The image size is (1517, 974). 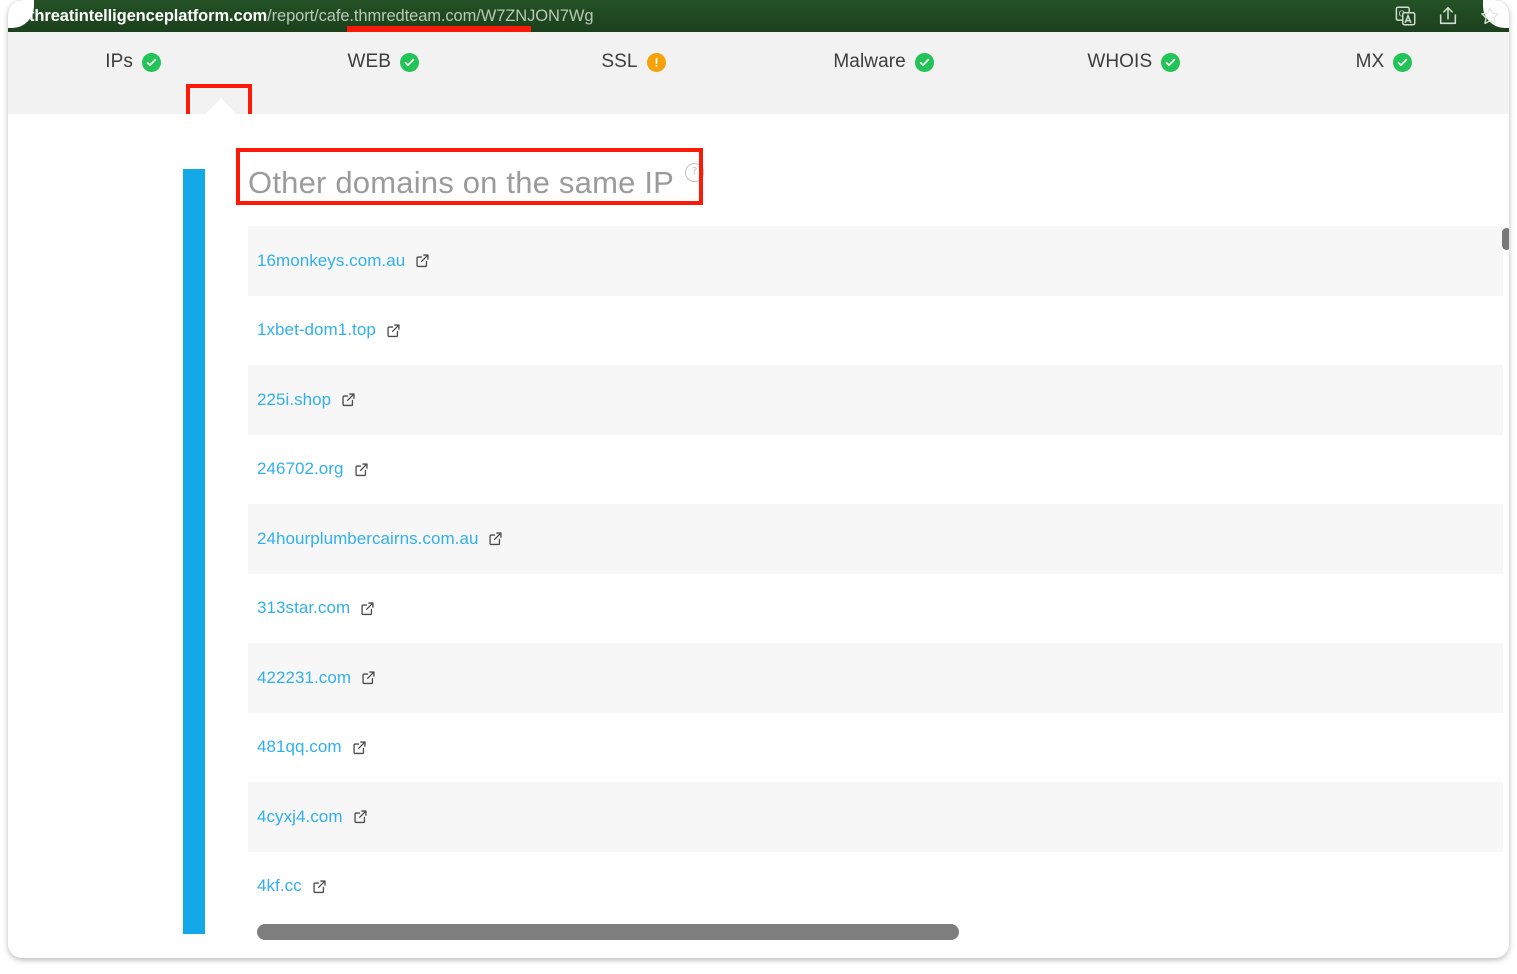 What do you see at coordinates (869, 180) in the screenshot?
I see `panel-header: Other domains on the same IP ?` at bounding box center [869, 180].